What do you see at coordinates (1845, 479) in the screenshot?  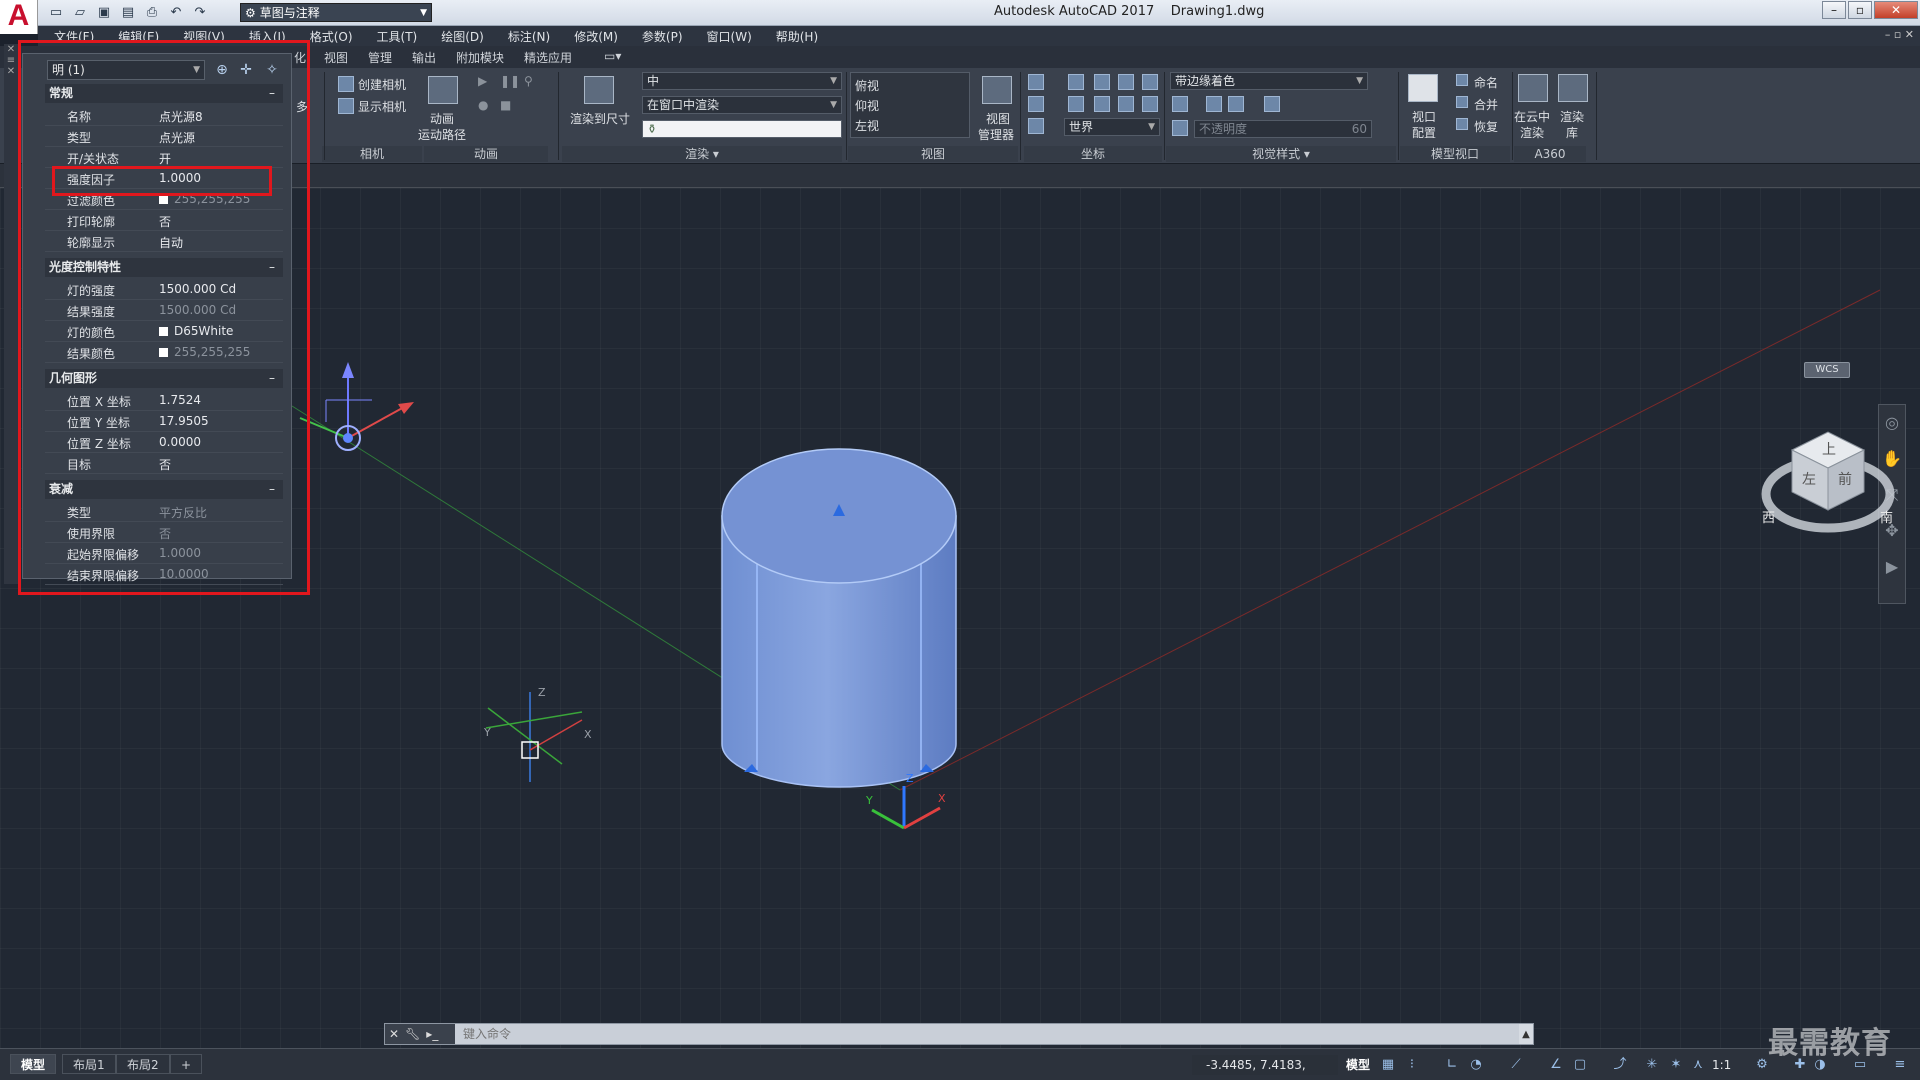 I see `viewcube-front-face: 前` at bounding box center [1845, 479].